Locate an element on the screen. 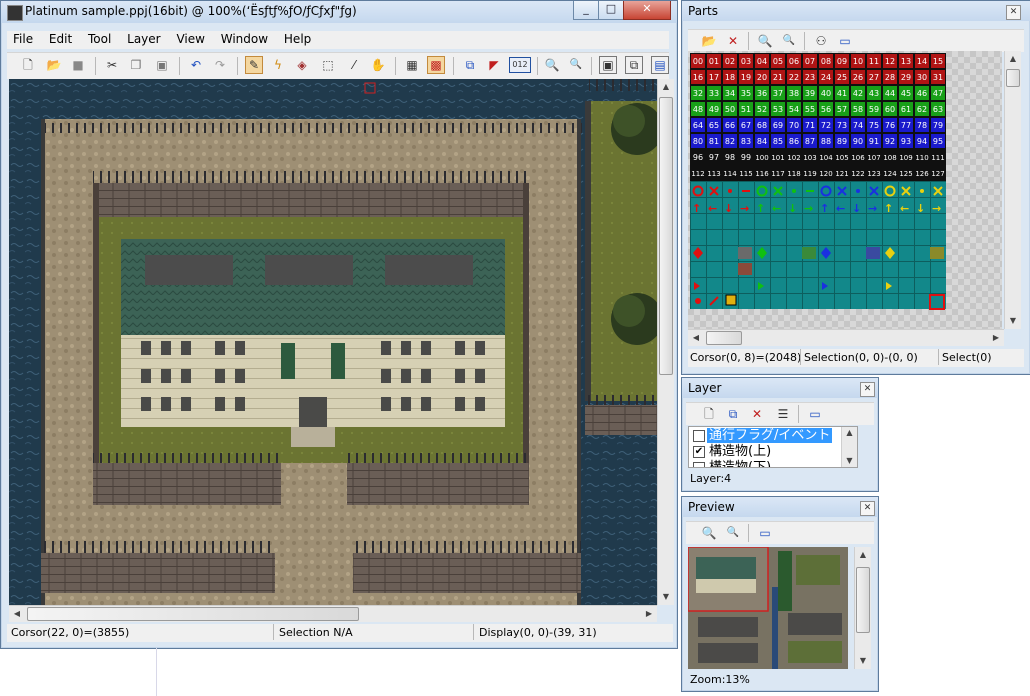 Image resolution: width=1030 pixels, height=696 pixels. layer-item-label: 構造物(上) is located at coordinates (740, 451).